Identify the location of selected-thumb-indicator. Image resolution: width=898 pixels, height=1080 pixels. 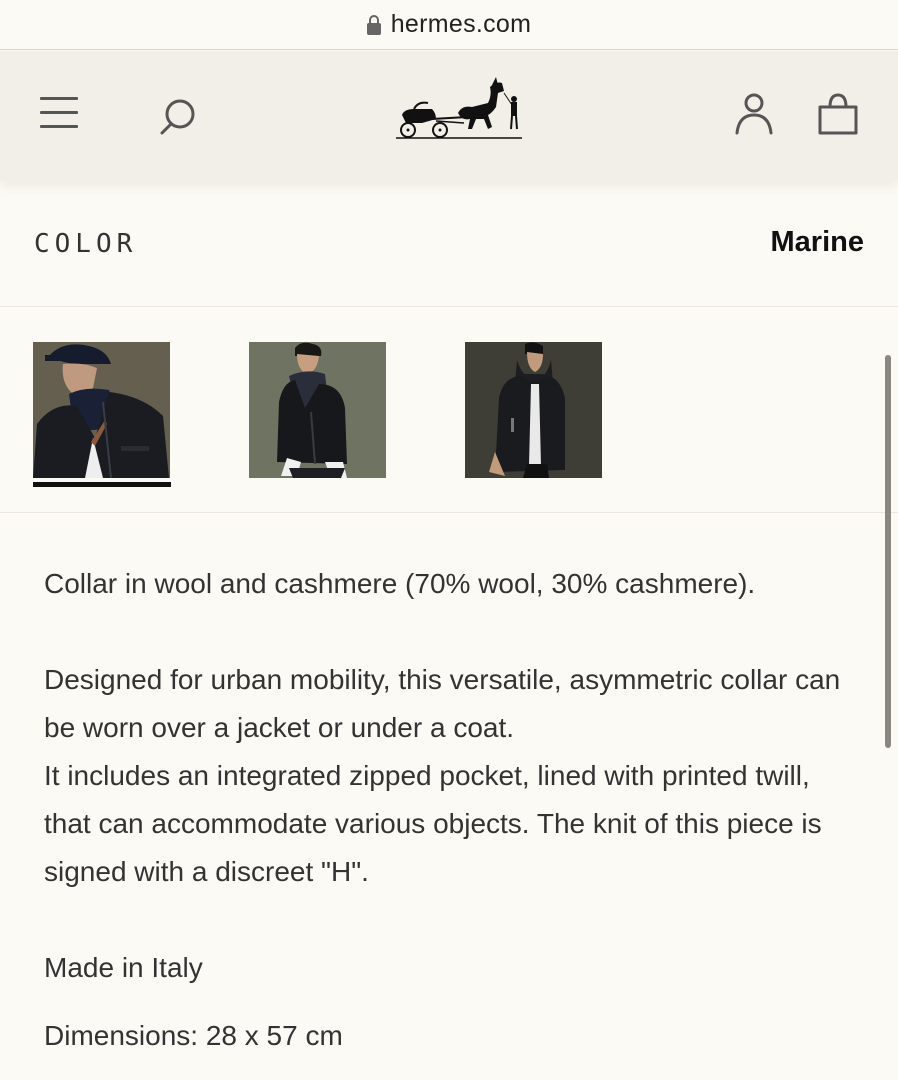
(102, 484).